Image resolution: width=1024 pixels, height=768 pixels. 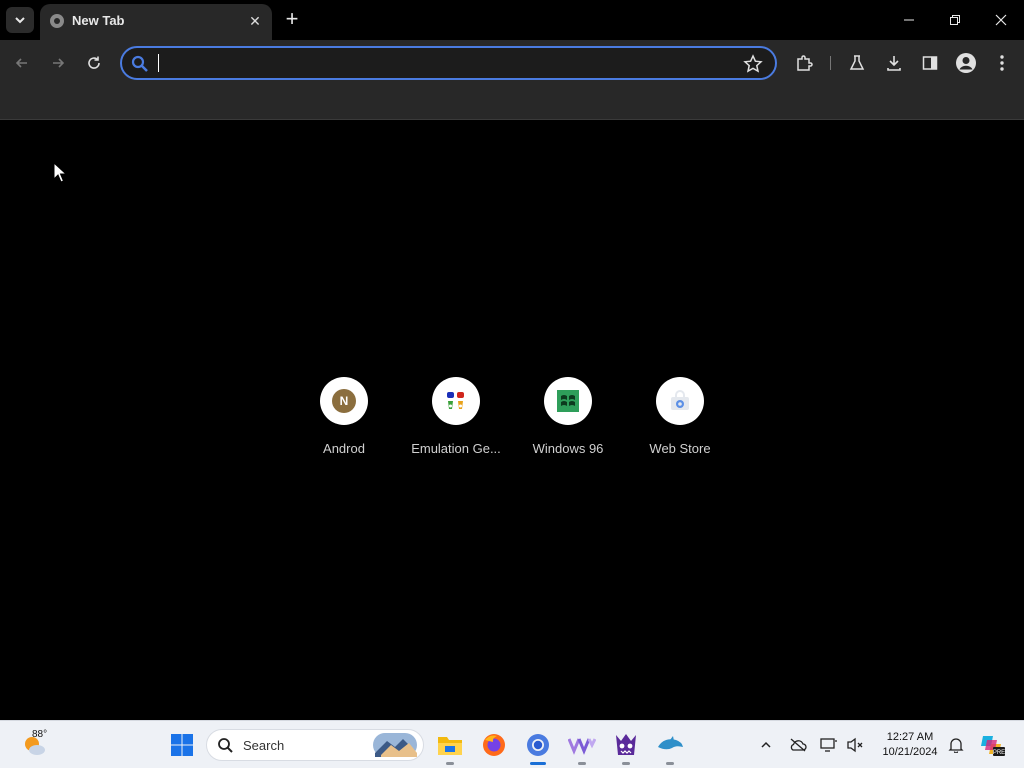 I want to click on globe-icon, so click(x=57, y=21).